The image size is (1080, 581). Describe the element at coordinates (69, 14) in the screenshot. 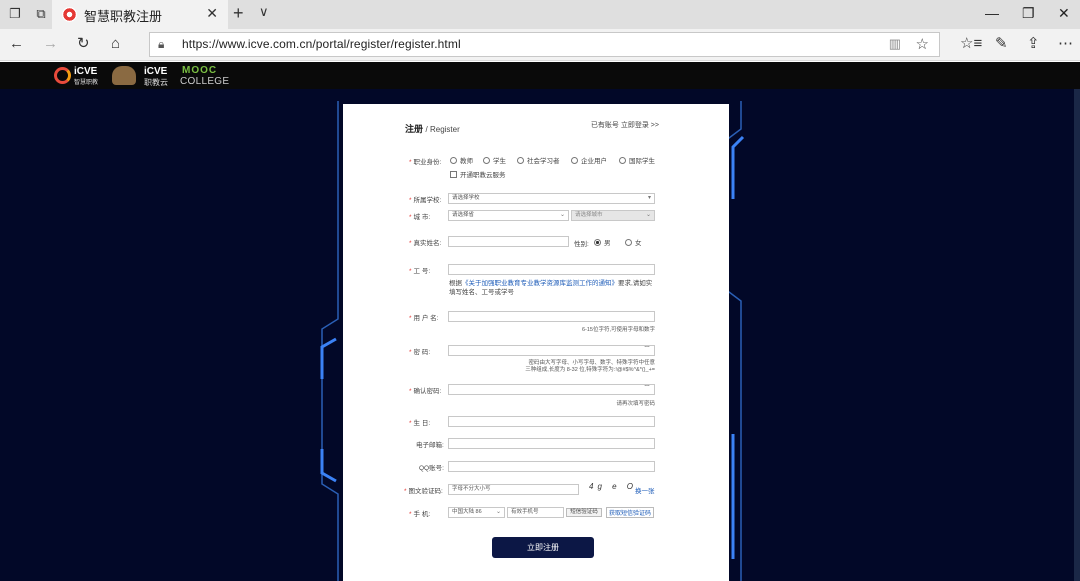

I see `site-favicon-icon` at that location.